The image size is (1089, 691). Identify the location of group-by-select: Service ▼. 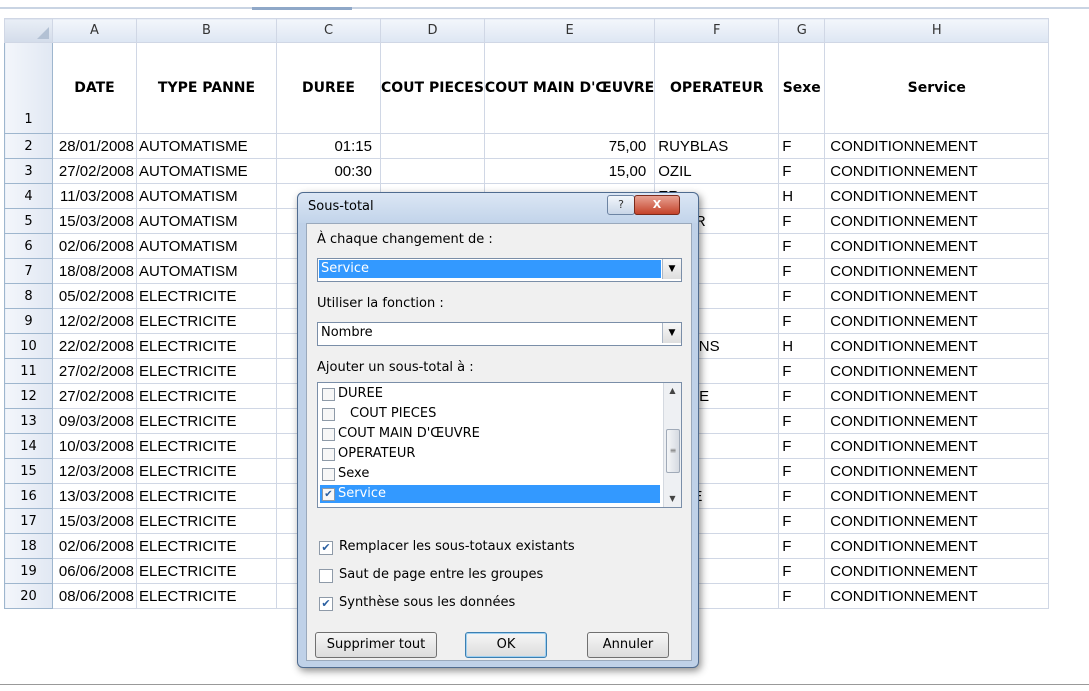
(499, 270).